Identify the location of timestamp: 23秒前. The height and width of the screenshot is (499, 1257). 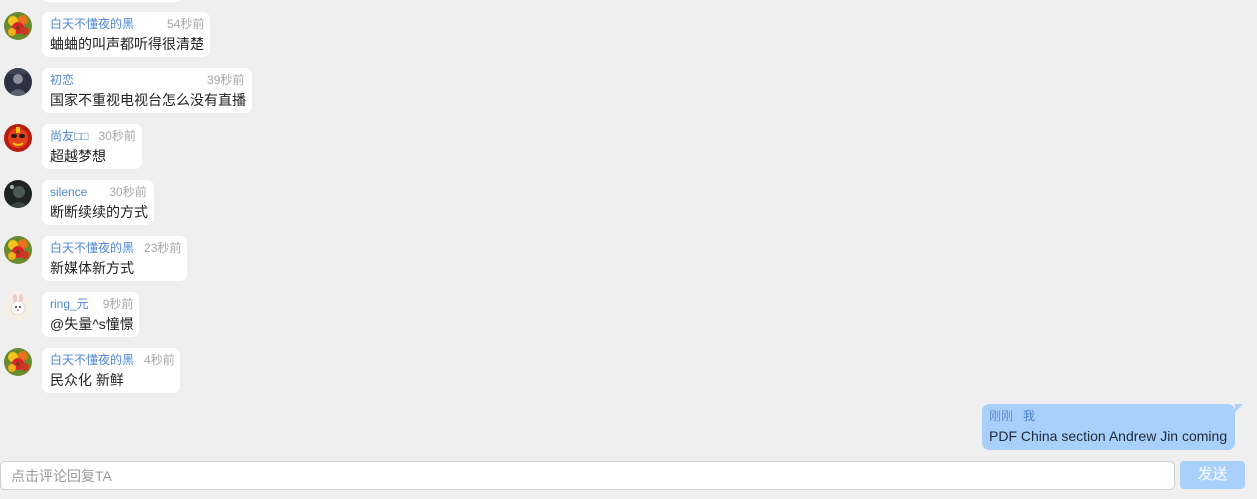
(163, 248).